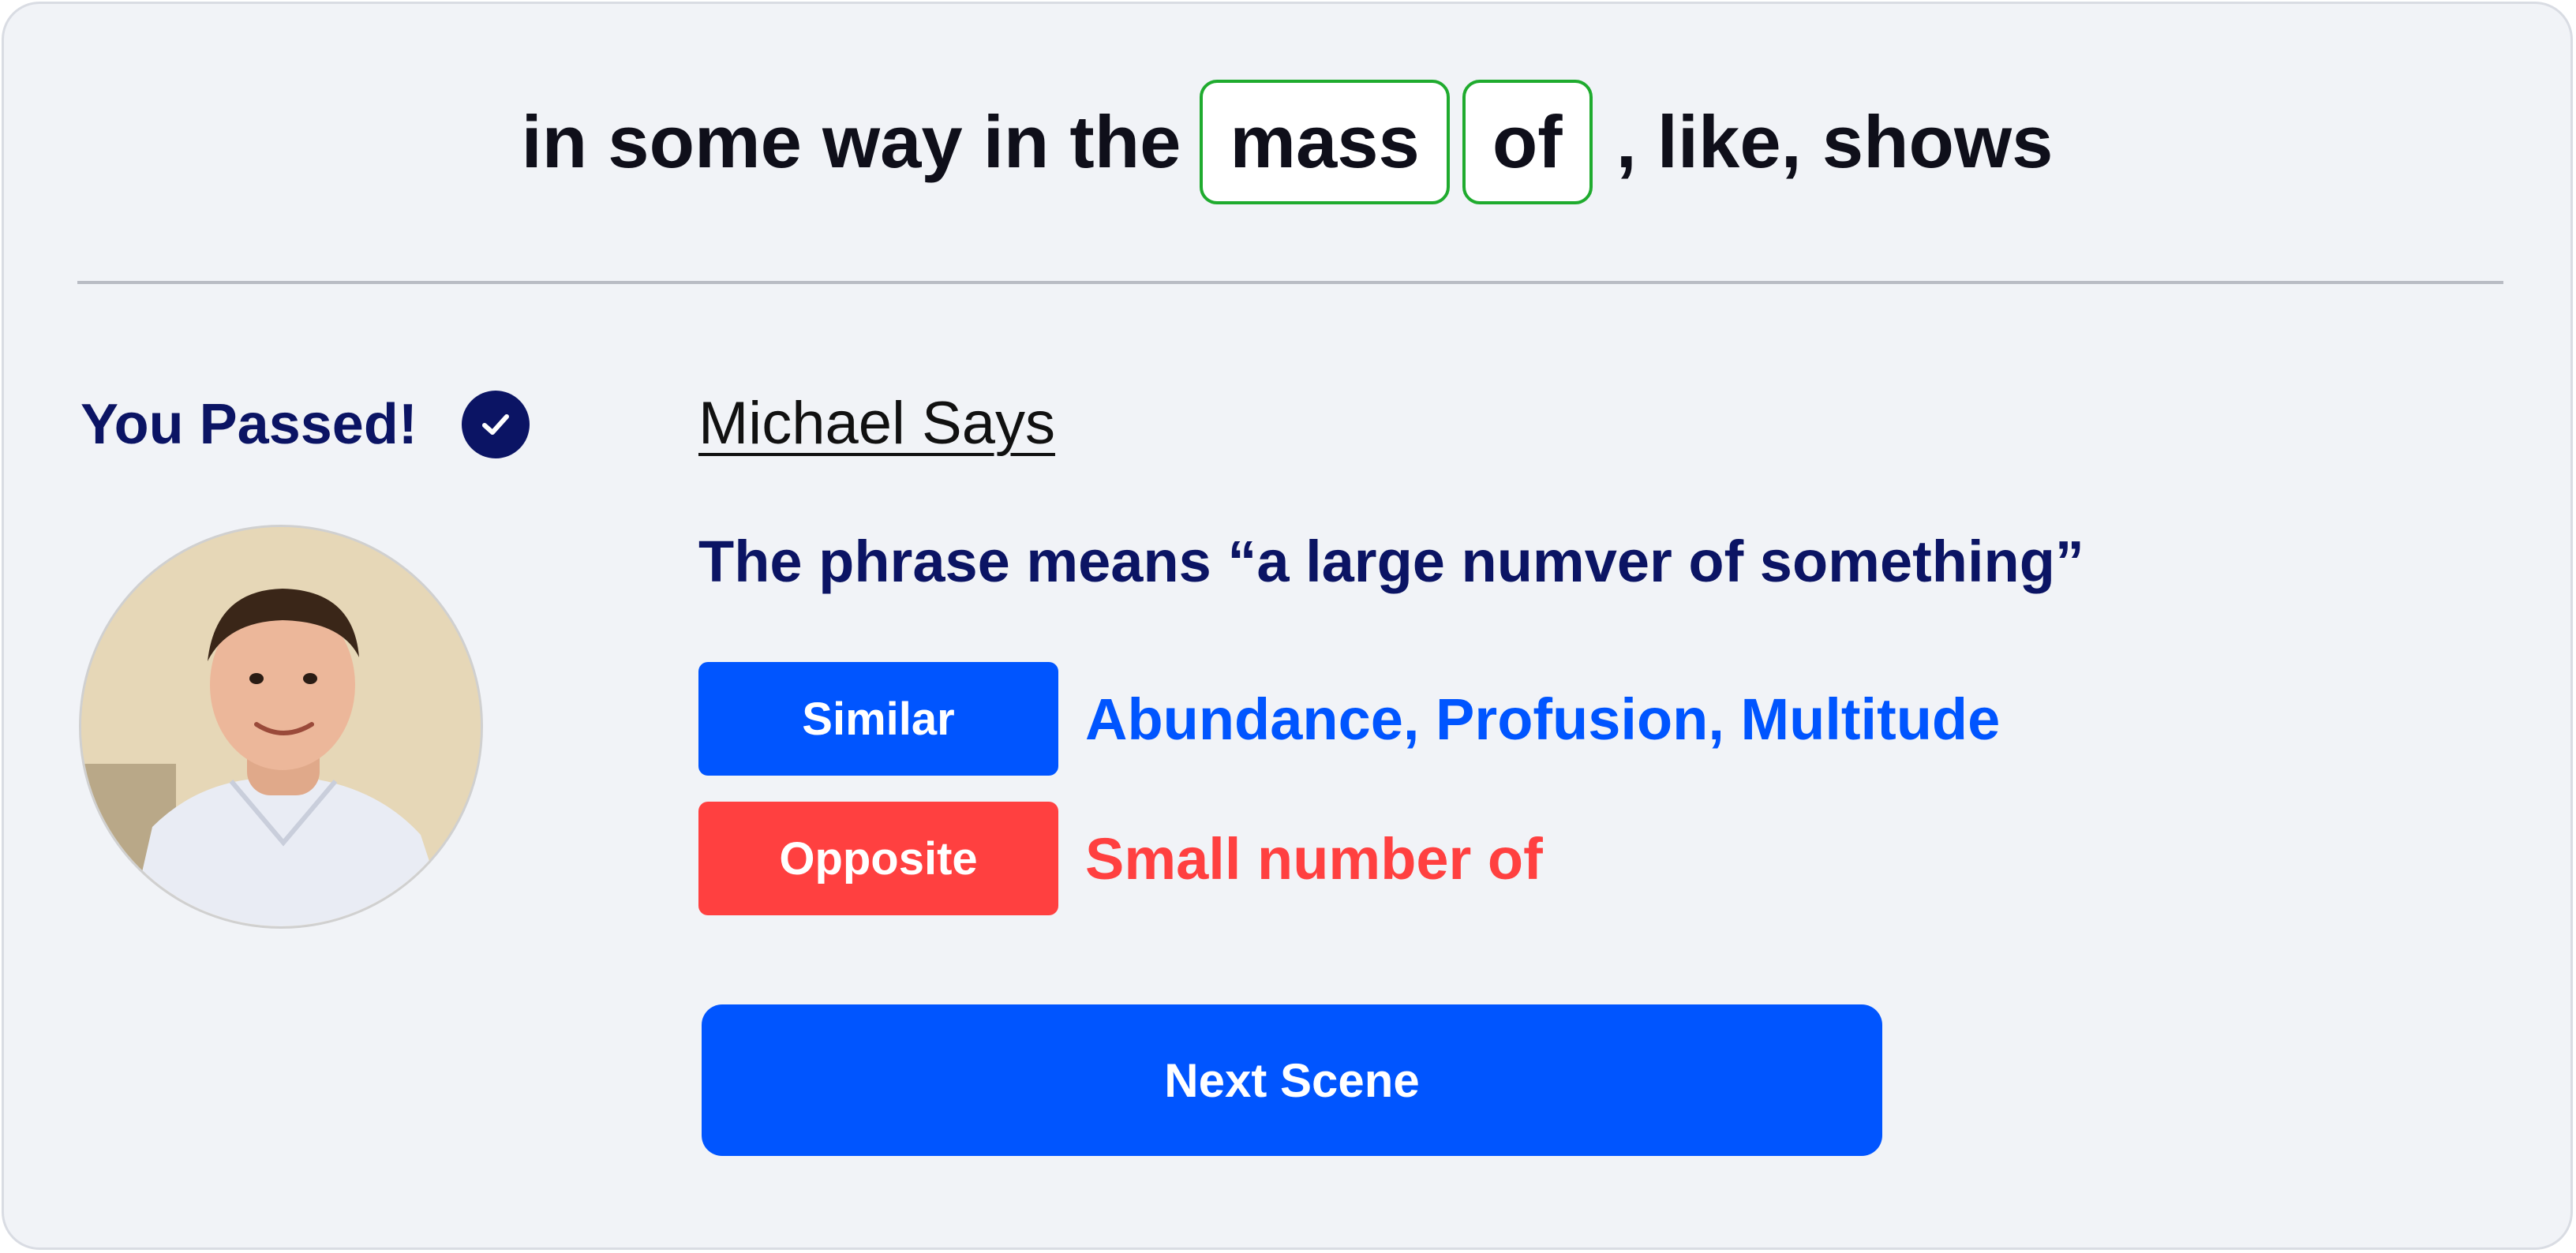 The width and height of the screenshot is (2576, 1253). Describe the element at coordinates (876, 423) in the screenshot. I see `speaker-link: Michael Says` at that location.